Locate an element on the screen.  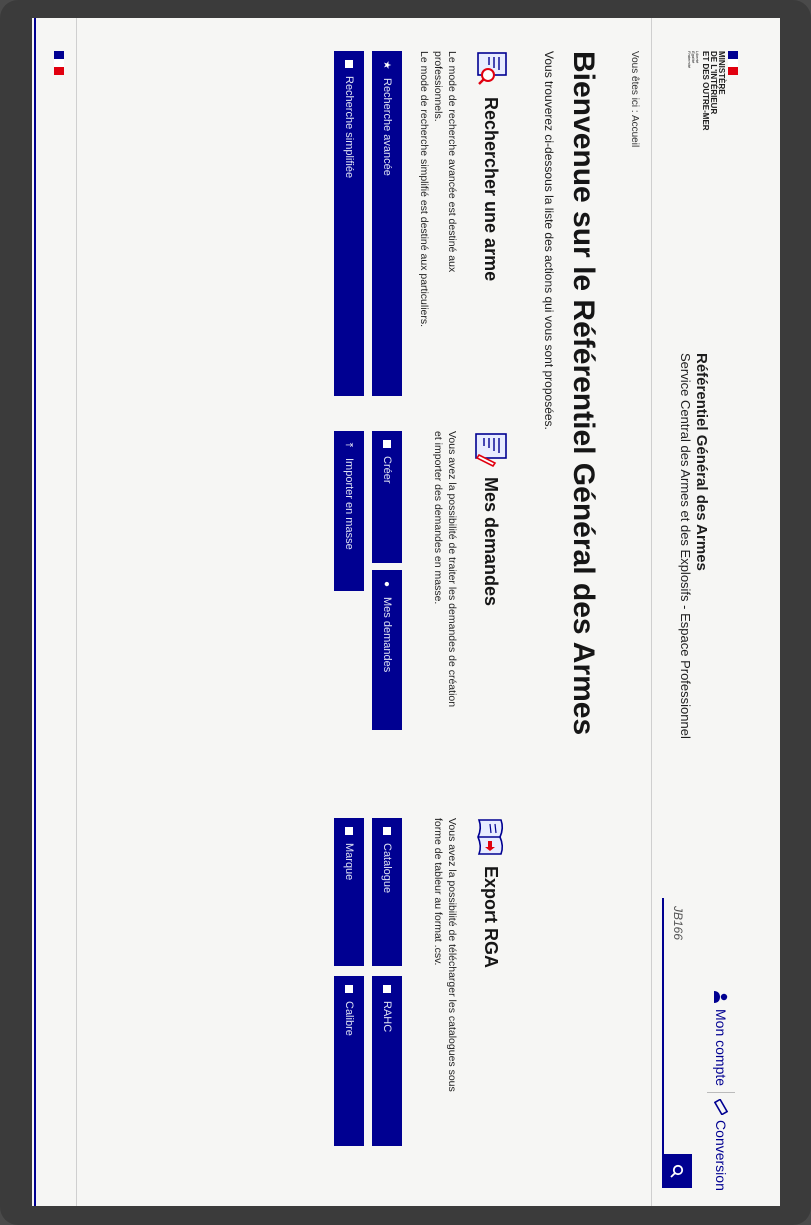
button-label: Calibre is located at coordinates (349, 1018).